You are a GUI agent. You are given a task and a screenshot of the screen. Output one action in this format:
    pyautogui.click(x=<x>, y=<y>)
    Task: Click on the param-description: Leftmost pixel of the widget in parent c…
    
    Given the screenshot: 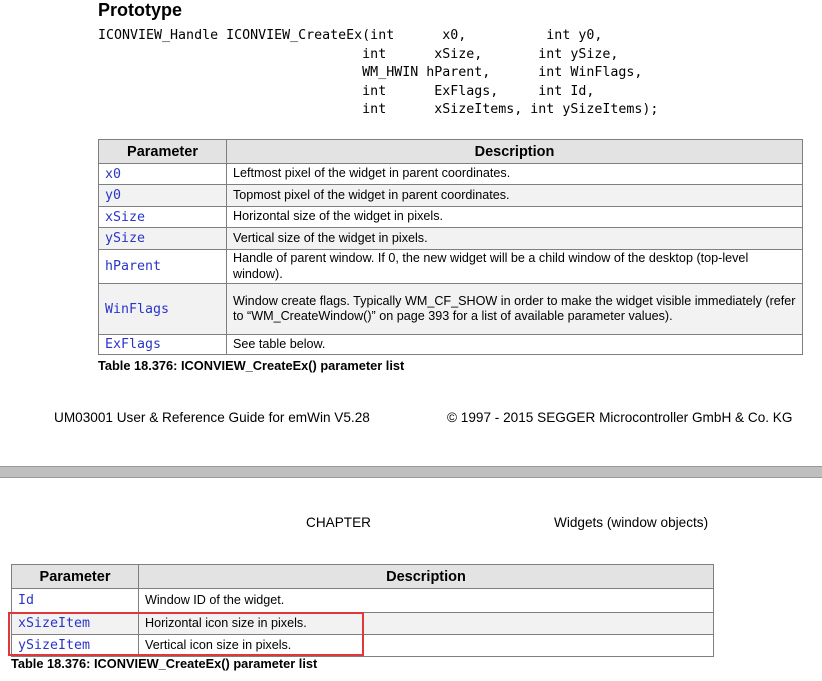 What is the action you would take?
    pyautogui.click(x=514, y=174)
    